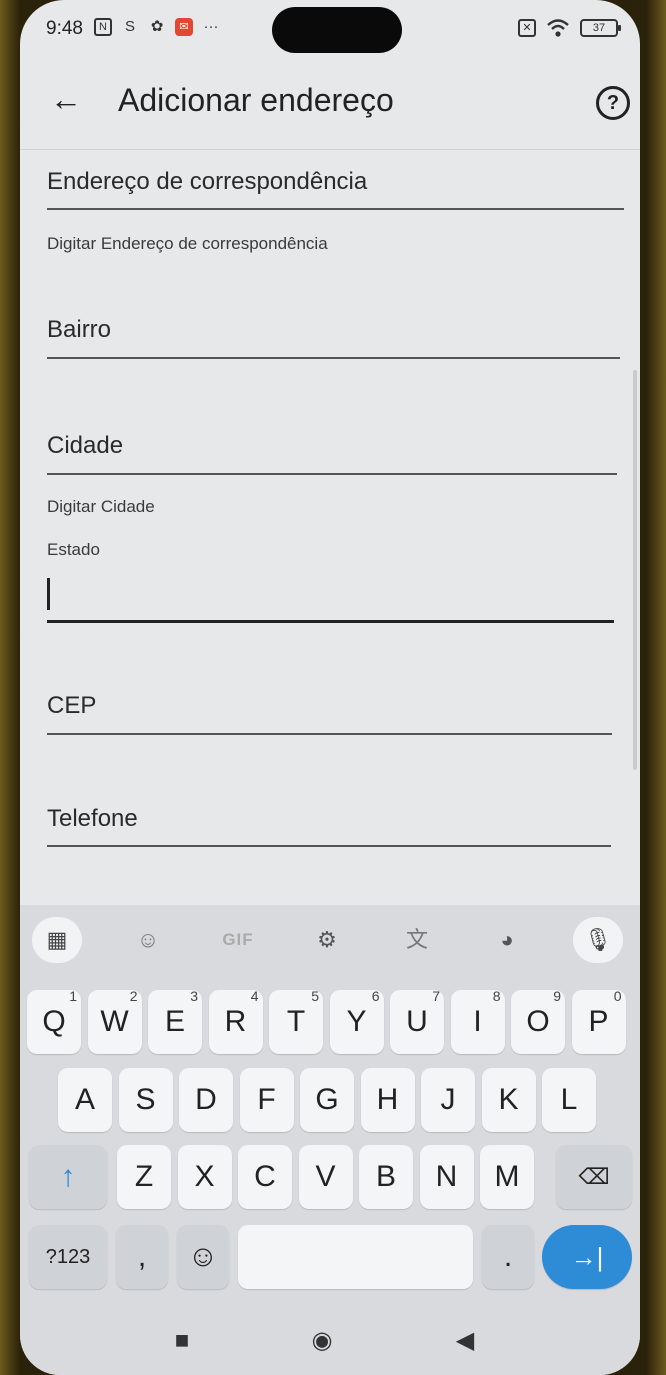 The image size is (666, 1375). I want to click on more-dots-icon: ···, so click(211, 26).